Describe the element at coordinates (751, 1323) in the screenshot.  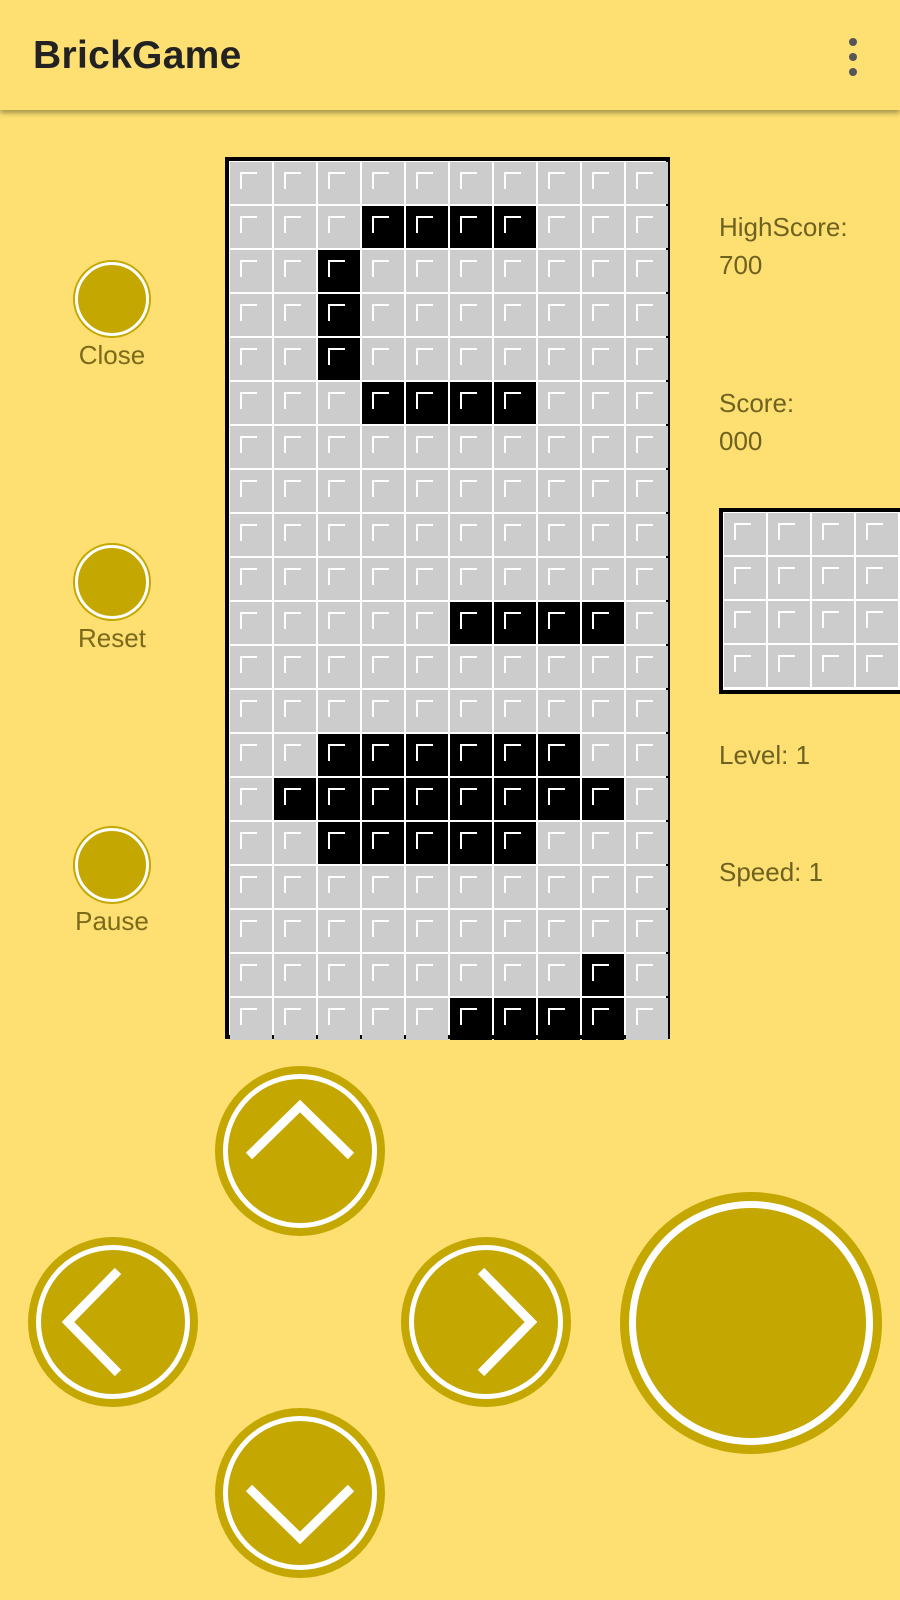
I see `rotate-action-button` at that location.